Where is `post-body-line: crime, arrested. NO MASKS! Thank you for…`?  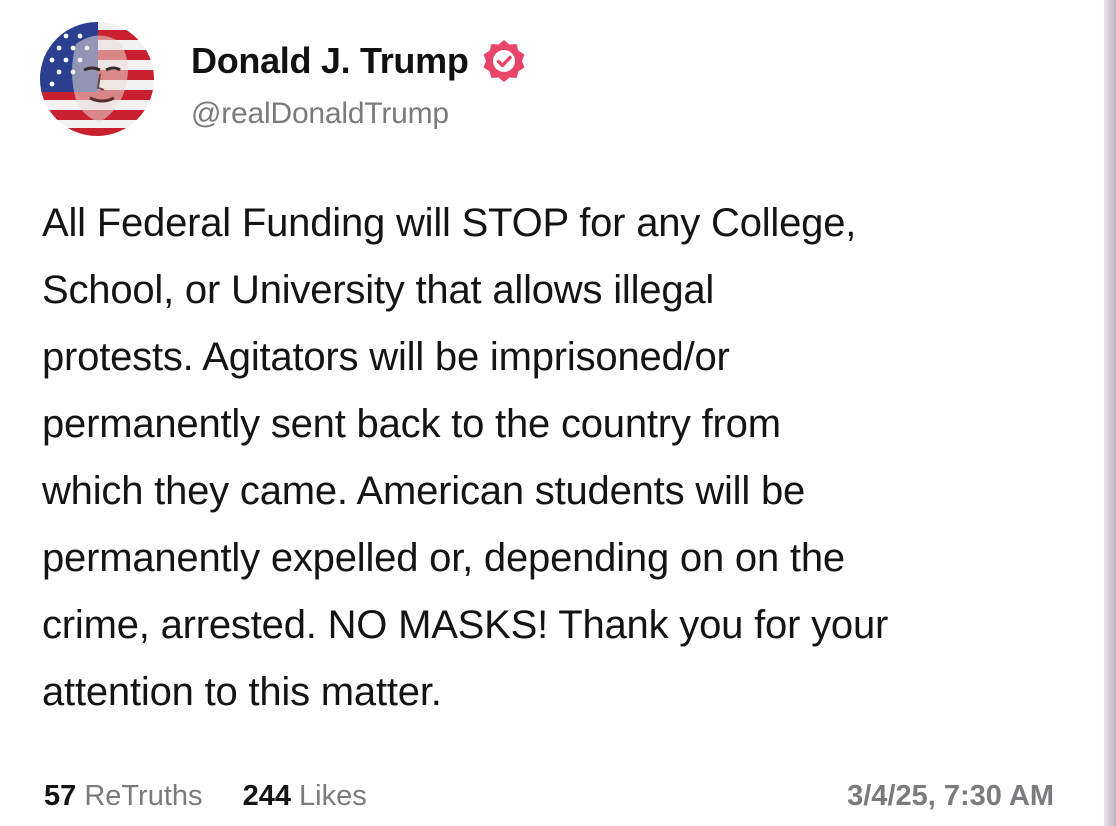 post-body-line: crime, arrested. NO MASKS! Thank you for… is located at coordinates (465, 625).